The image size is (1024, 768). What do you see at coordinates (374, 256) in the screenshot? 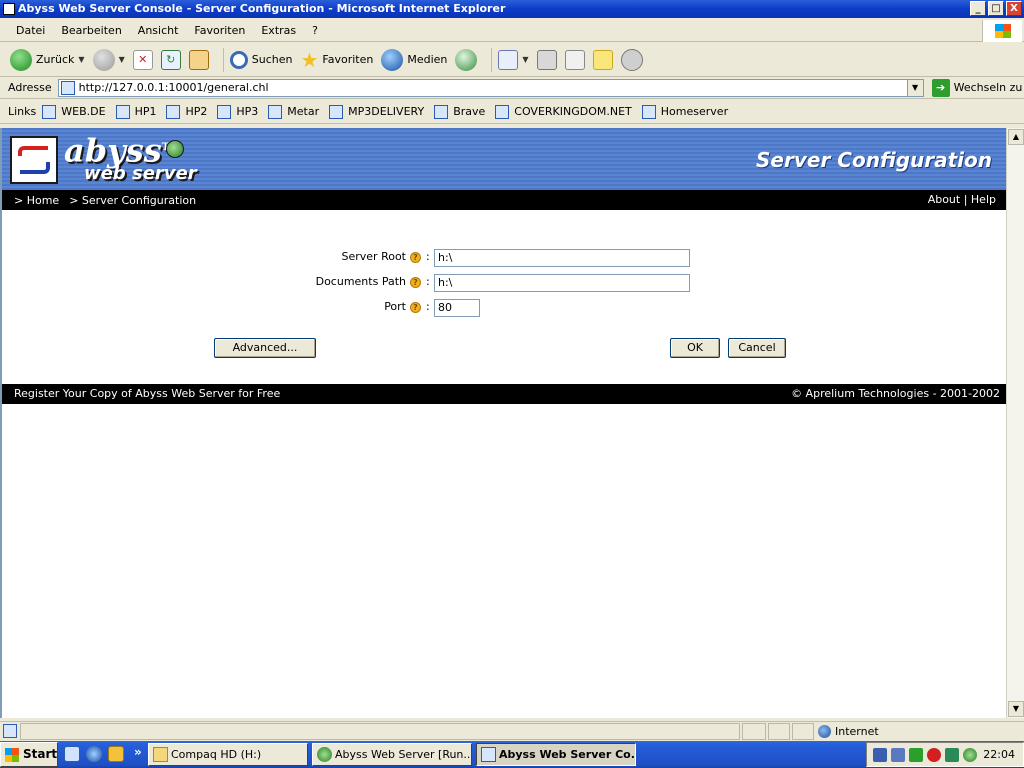
I see `server-root-label: Server Root` at bounding box center [374, 256].